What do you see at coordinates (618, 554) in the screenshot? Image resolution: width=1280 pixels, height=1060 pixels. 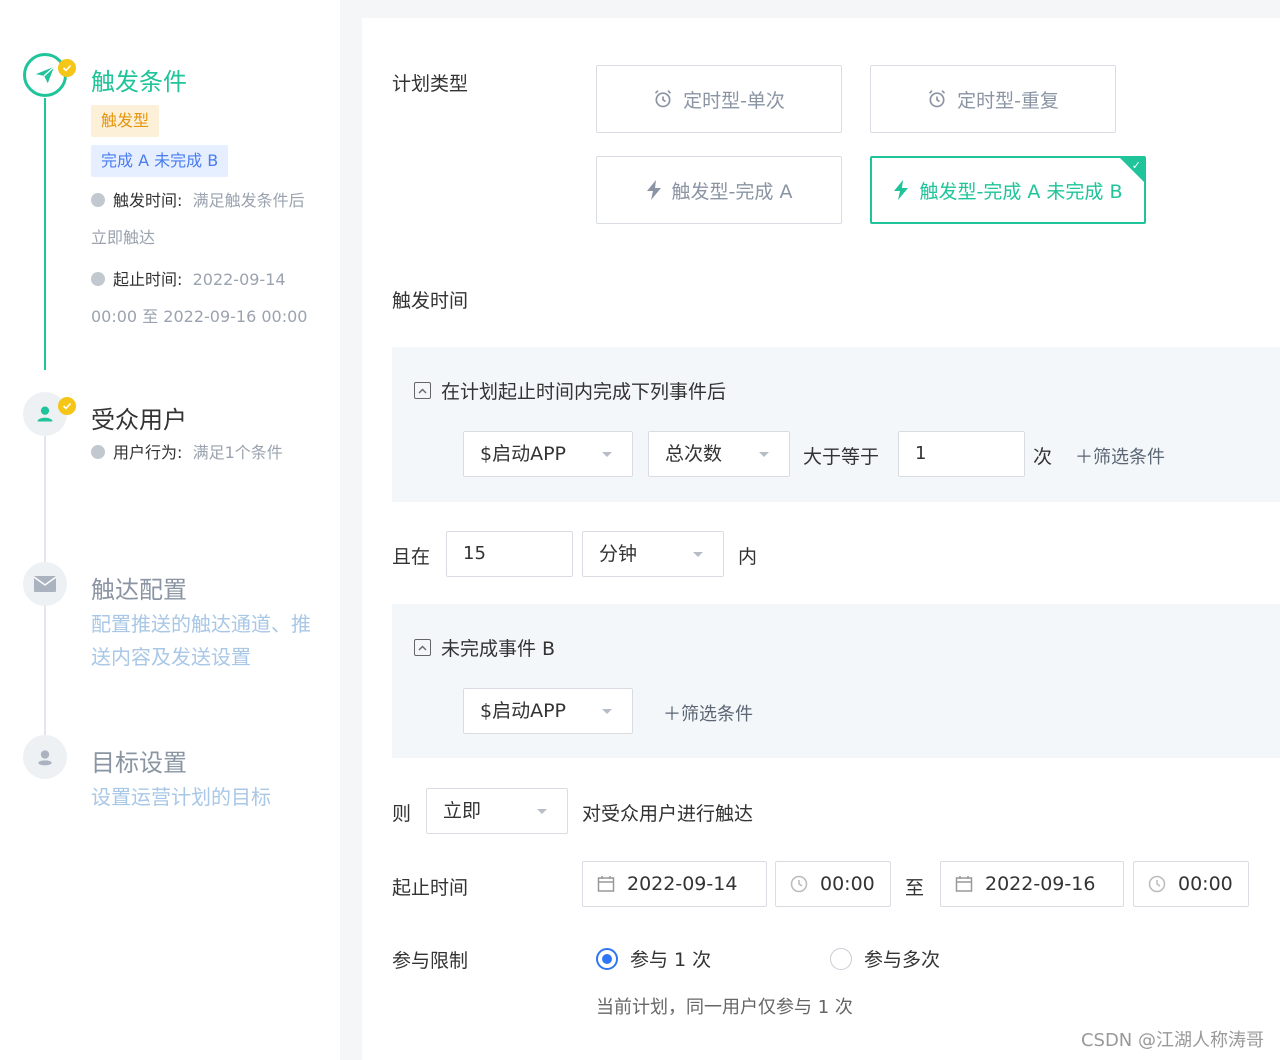 I see `within-unit-value: 分钟` at bounding box center [618, 554].